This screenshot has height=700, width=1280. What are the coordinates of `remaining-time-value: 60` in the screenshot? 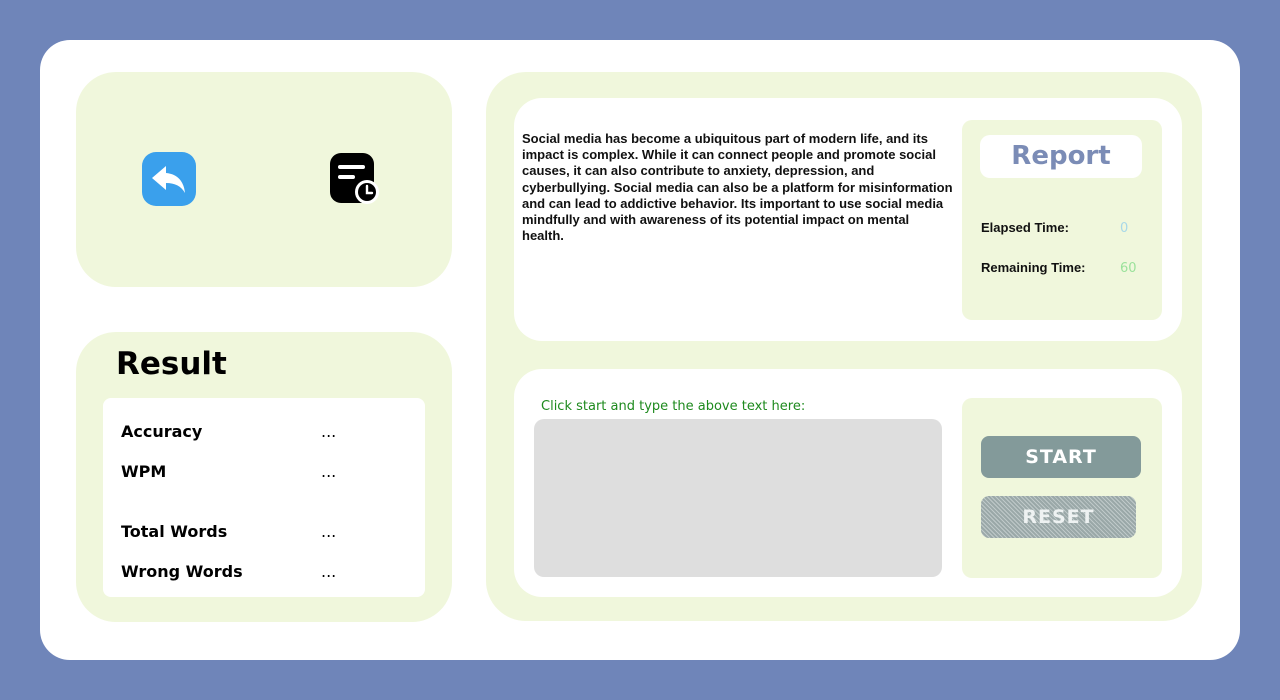 It's located at (1128, 268).